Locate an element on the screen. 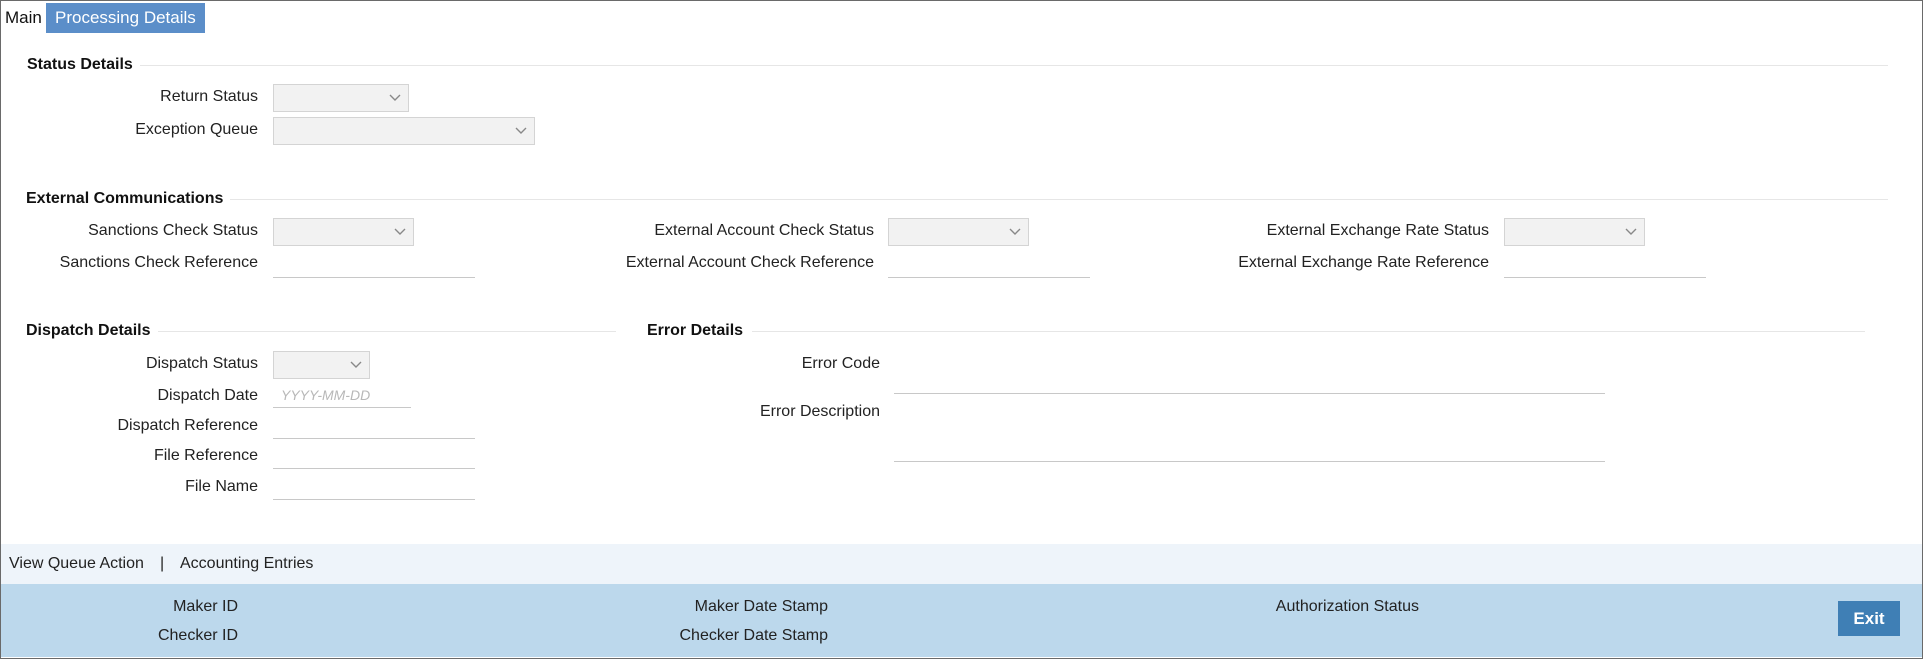 Image resolution: width=1923 pixels, height=659 pixels. sanctions-check-reference-label: Sanctions Check Reference is located at coordinates (158, 262).